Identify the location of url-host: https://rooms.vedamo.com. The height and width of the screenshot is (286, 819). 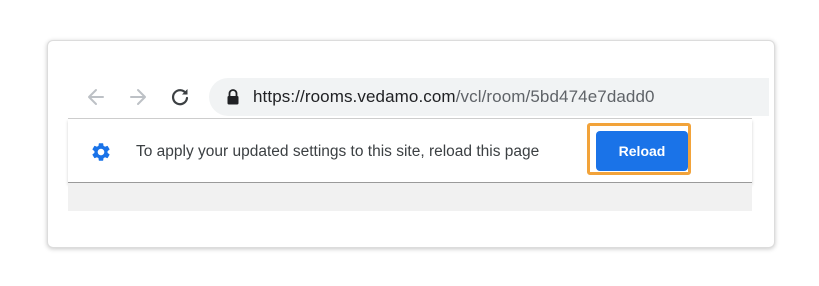
(354, 96).